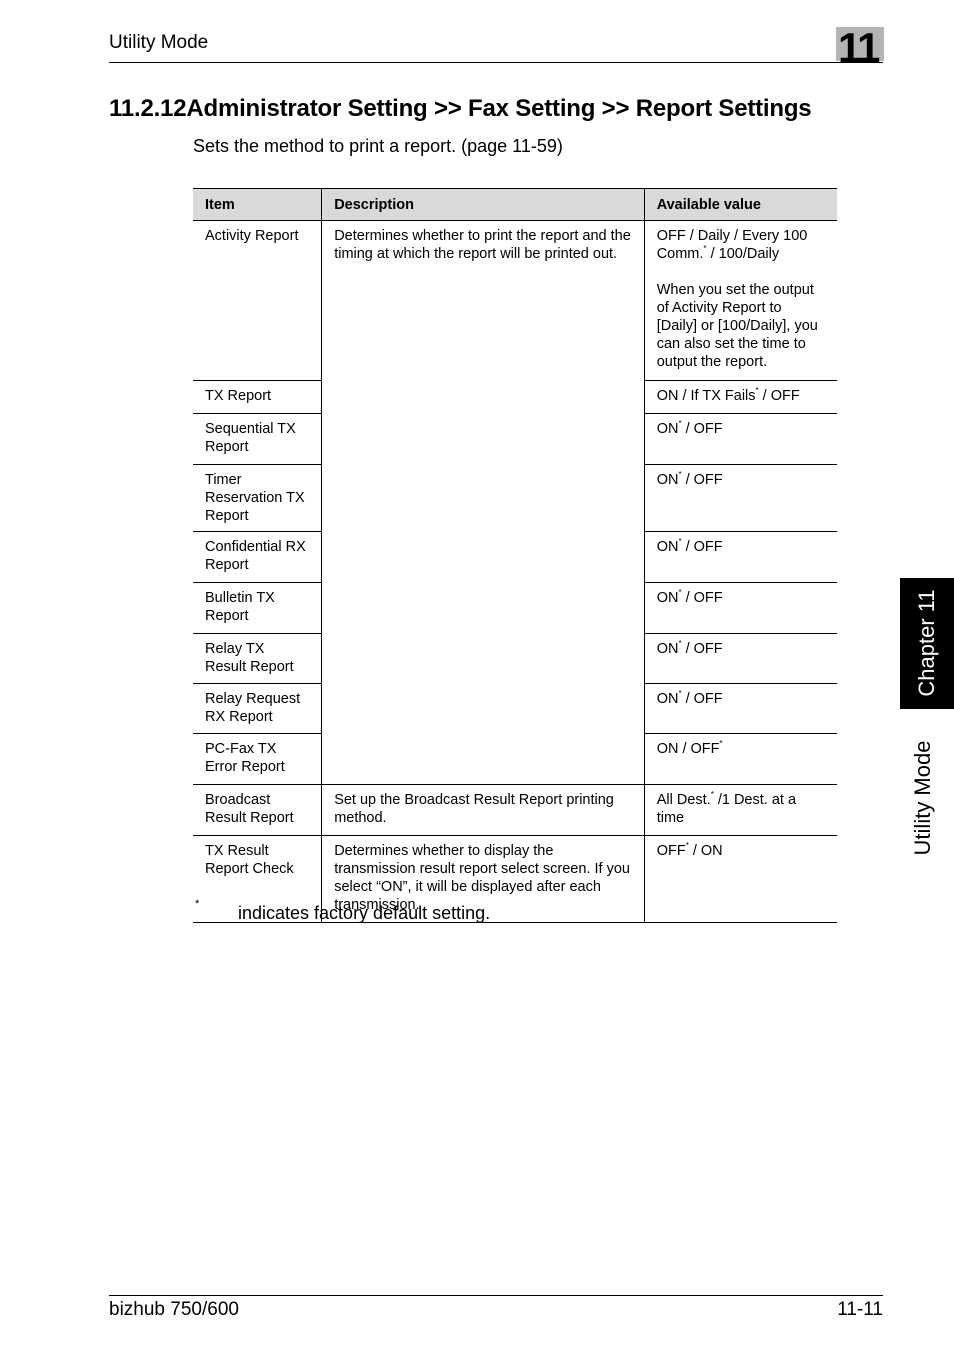 The width and height of the screenshot is (954, 1352). What do you see at coordinates (257, 810) in the screenshot?
I see `item-cell: Broadcast Result Report` at bounding box center [257, 810].